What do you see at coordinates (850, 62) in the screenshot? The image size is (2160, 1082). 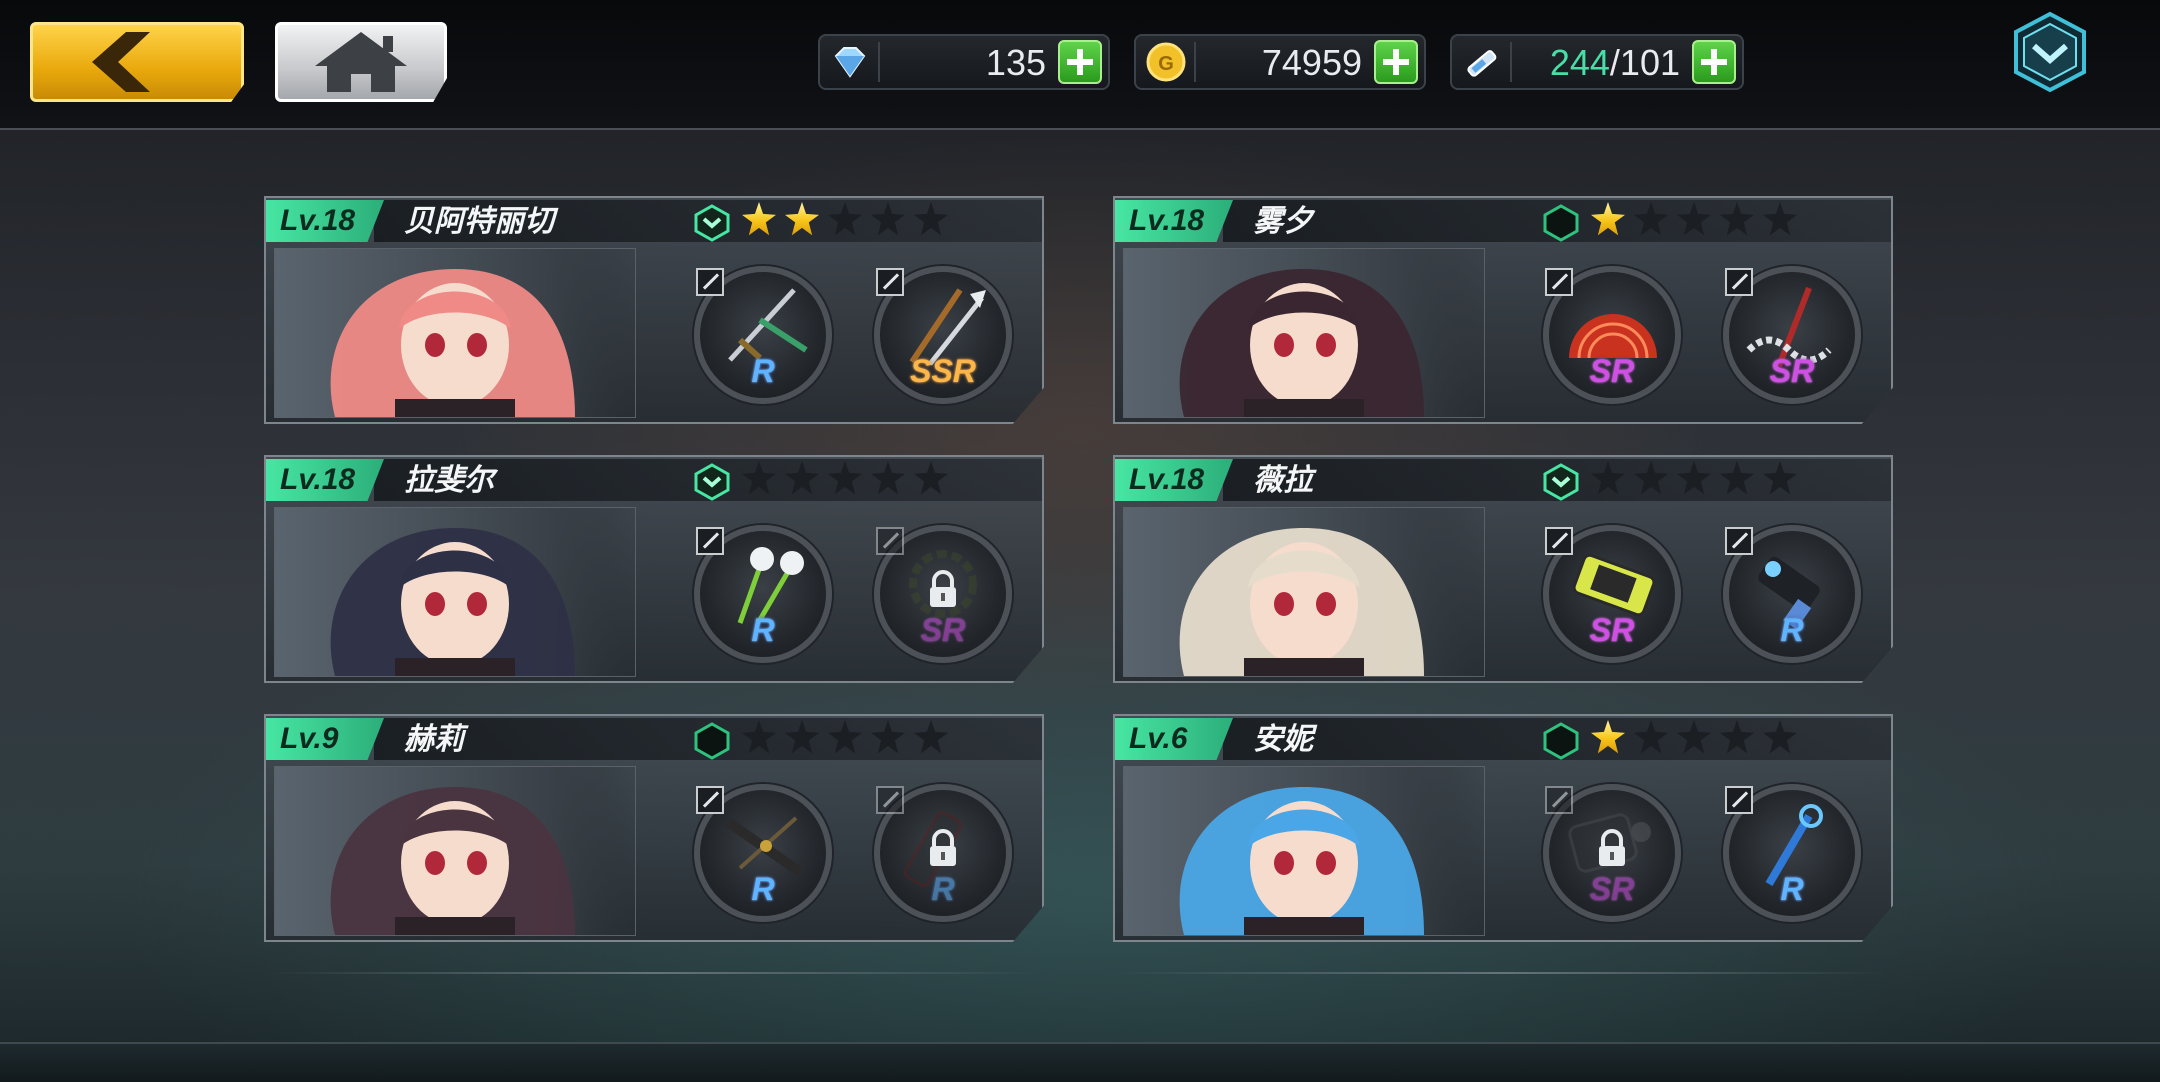 I see `diamond-icon` at bounding box center [850, 62].